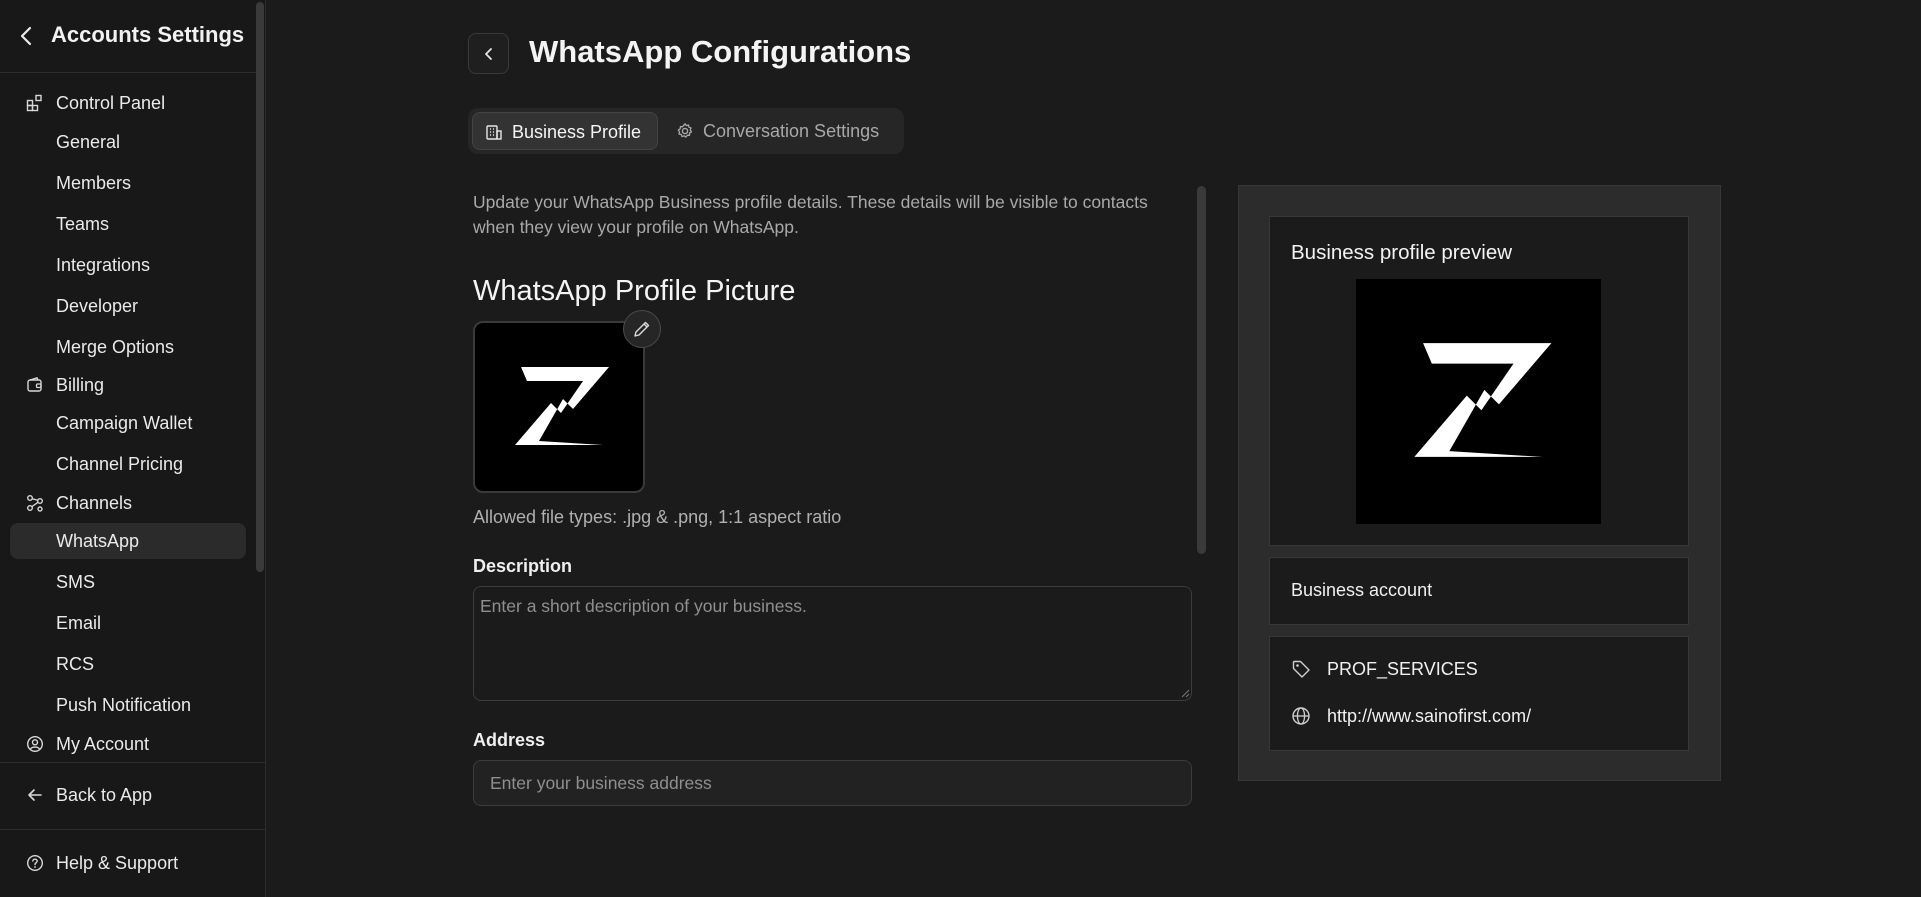 The image size is (1921, 897). What do you see at coordinates (260, 287) in the screenshot?
I see `sidebar-scrollbar` at bounding box center [260, 287].